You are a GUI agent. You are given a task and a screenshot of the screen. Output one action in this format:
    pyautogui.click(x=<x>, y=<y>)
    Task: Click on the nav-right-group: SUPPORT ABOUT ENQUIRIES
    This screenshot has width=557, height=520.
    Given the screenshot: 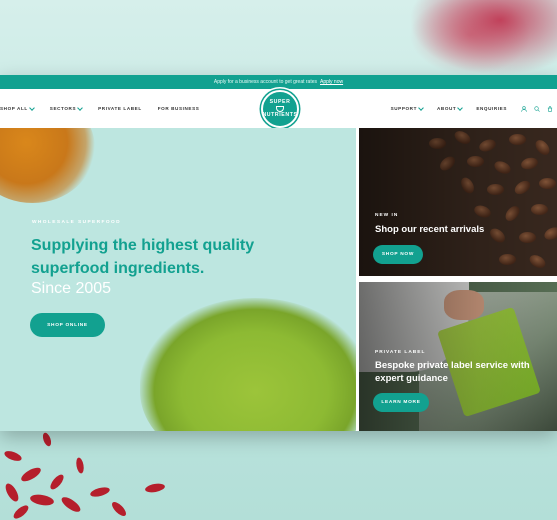 What is the action you would take?
    pyautogui.click(x=473, y=108)
    